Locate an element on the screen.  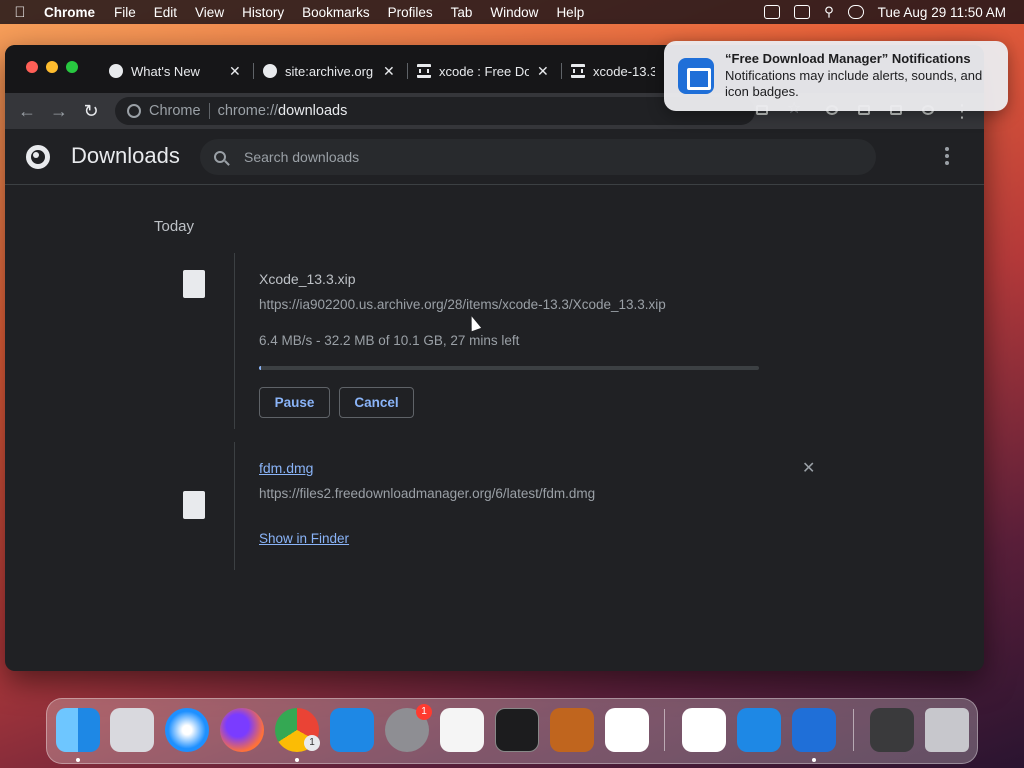
chrome-logo-icon is located at coordinates (38, 157).